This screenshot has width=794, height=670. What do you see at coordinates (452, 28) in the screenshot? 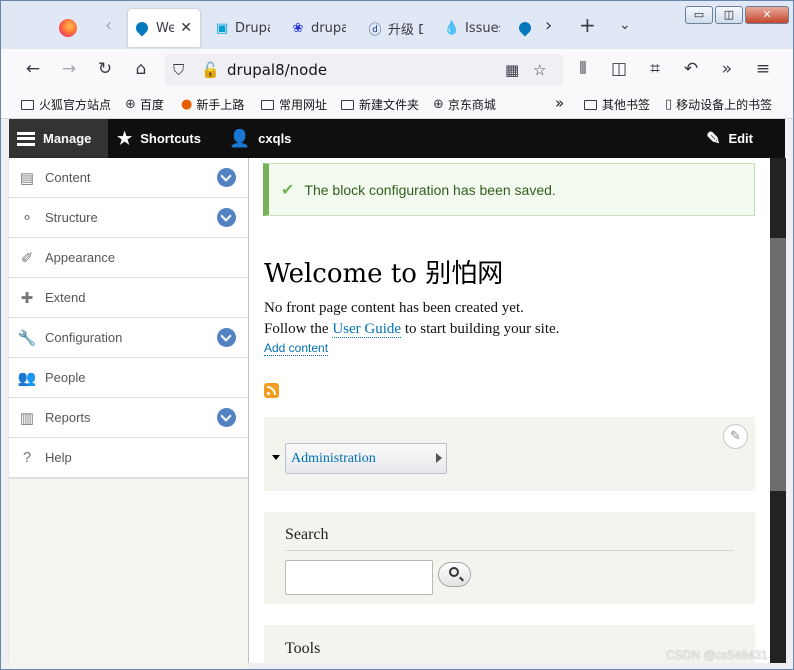
I see `drupal-icon: 💧` at bounding box center [452, 28].